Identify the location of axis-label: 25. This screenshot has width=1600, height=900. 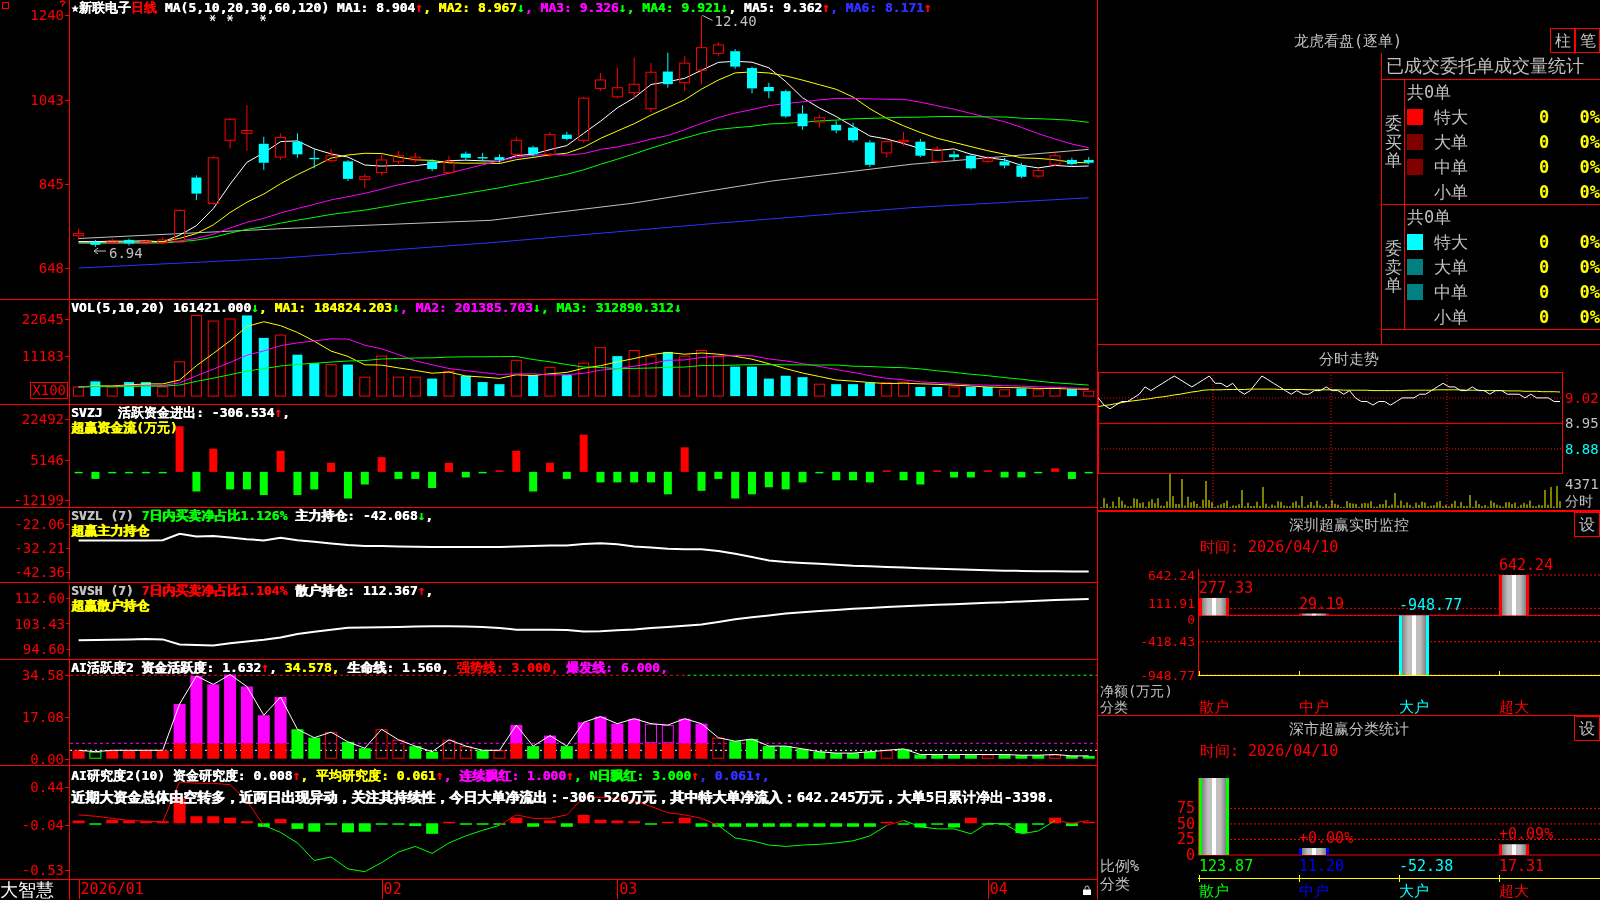
(1185, 839).